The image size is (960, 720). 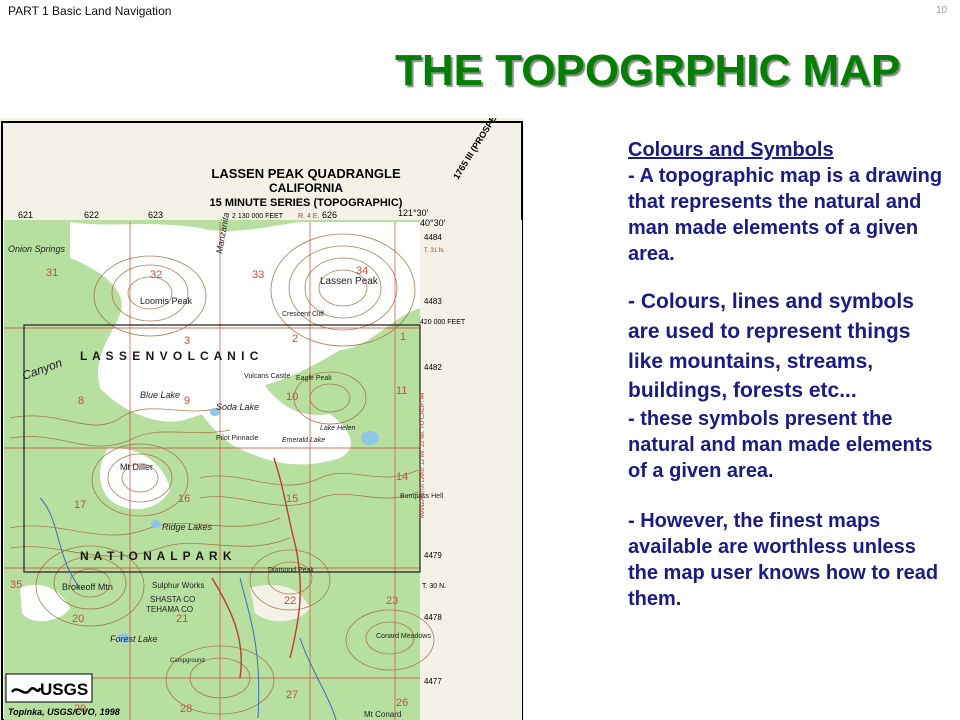 I want to click on map-east-tick: 4479, so click(x=433, y=555).